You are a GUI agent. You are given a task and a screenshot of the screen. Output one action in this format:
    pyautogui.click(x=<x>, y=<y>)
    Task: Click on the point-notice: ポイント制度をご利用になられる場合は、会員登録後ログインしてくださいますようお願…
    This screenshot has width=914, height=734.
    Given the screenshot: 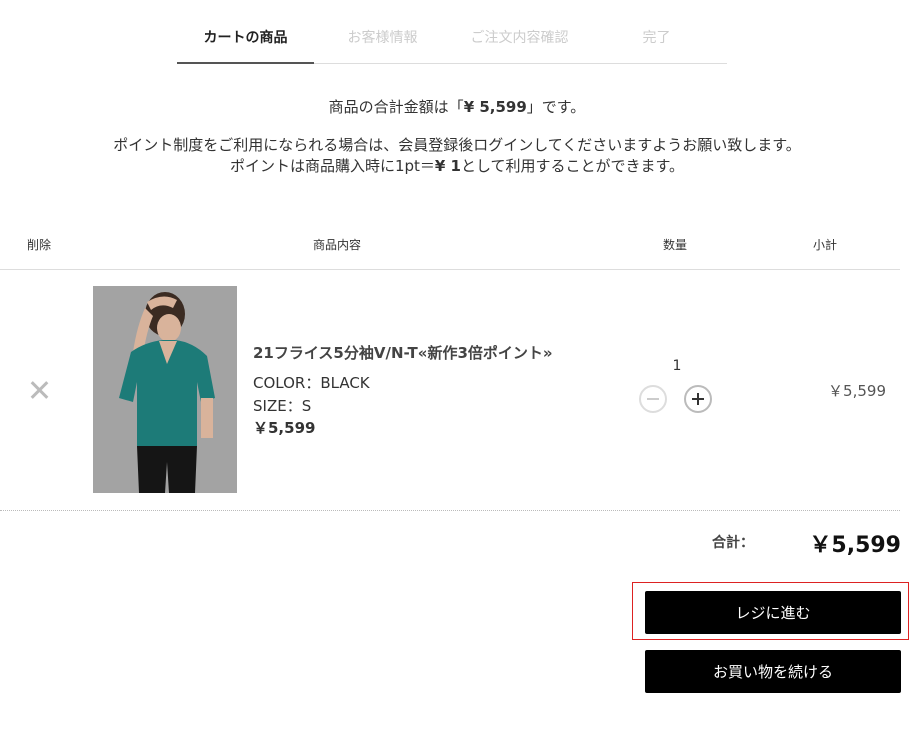 What is the action you would take?
    pyautogui.click(x=457, y=156)
    